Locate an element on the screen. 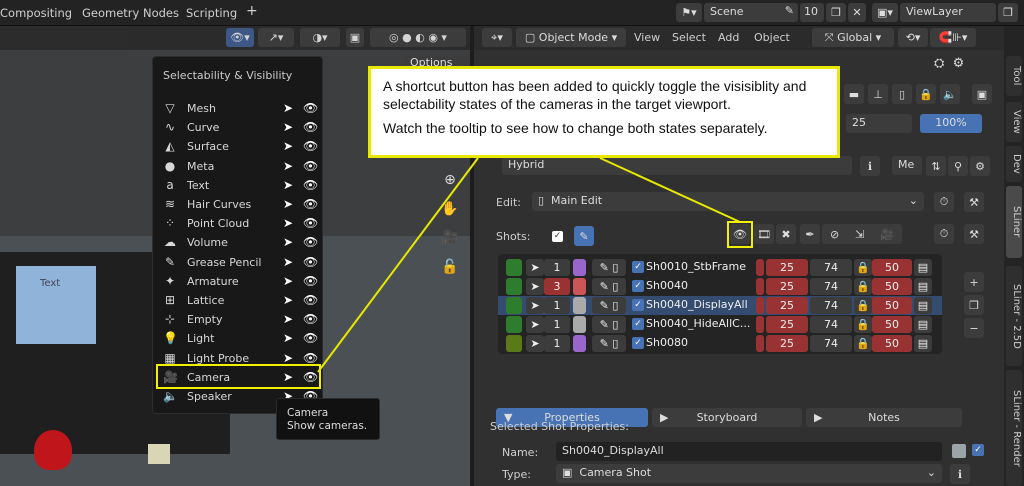 The image size is (1024, 486). shot-name-field: Sh0040_DisplayAll is located at coordinates (749, 451).